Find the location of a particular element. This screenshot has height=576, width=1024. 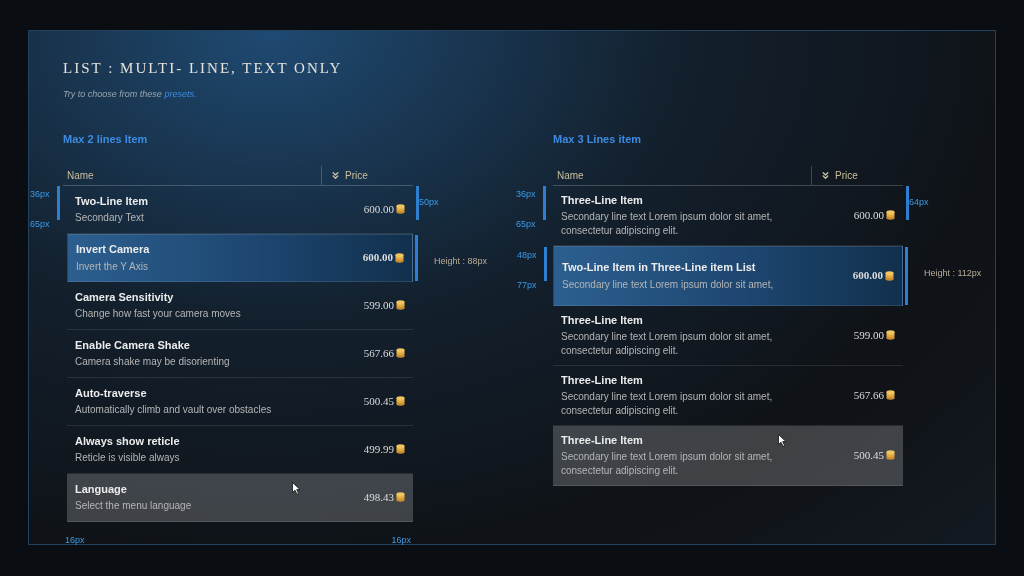

list-item: Always show reticle Reticle is visible always 499.99 is located at coordinates (240, 449).